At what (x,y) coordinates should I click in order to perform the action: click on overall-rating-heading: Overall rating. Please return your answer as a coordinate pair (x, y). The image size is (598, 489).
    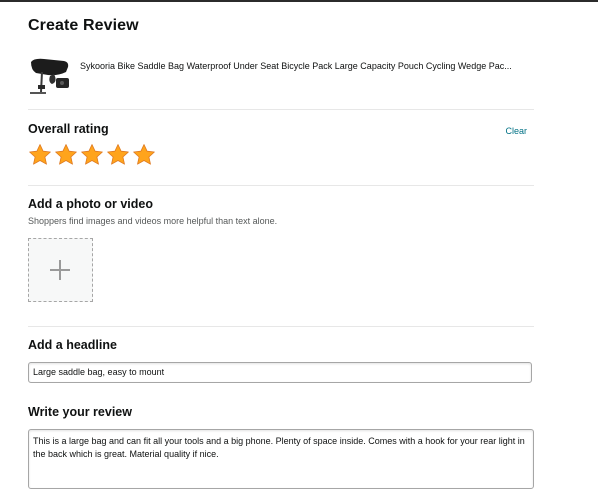
    Looking at the image, I should click on (68, 129).